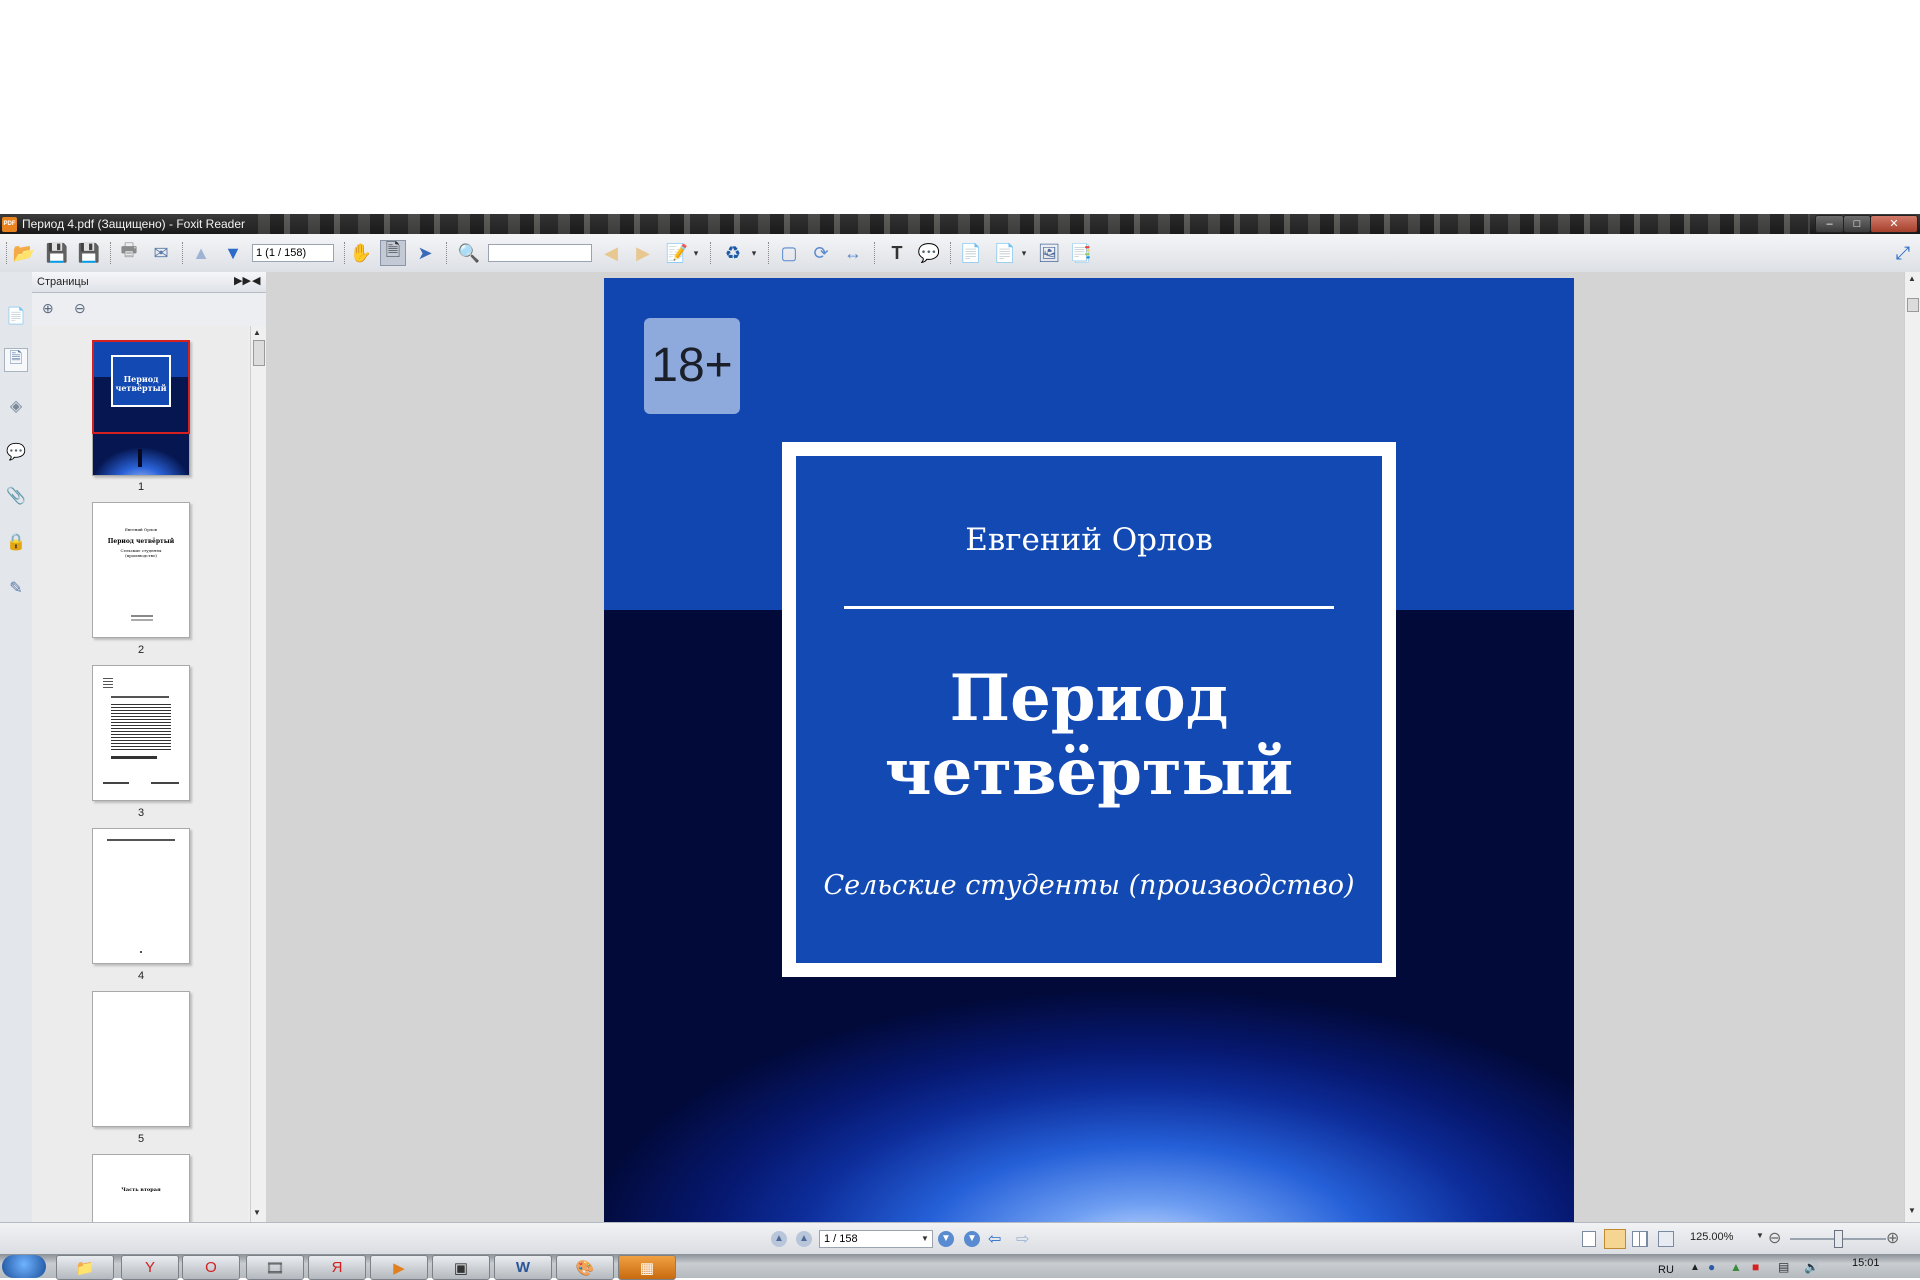 Image resolution: width=1920 pixels, height=1280 pixels. What do you see at coordinates (399, 1267) in the screenshot?
I see `player-task: ▶` at bounding box center [399, 1267].